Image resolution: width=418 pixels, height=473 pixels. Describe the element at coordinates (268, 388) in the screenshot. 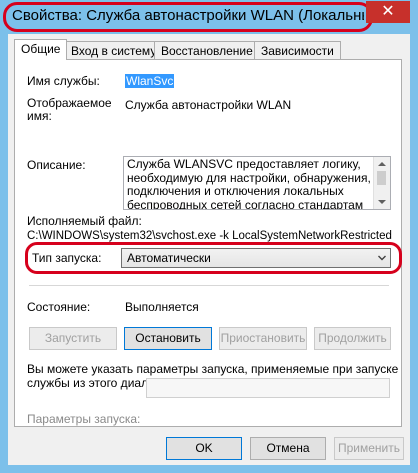

I see `start-params-input` at that location.